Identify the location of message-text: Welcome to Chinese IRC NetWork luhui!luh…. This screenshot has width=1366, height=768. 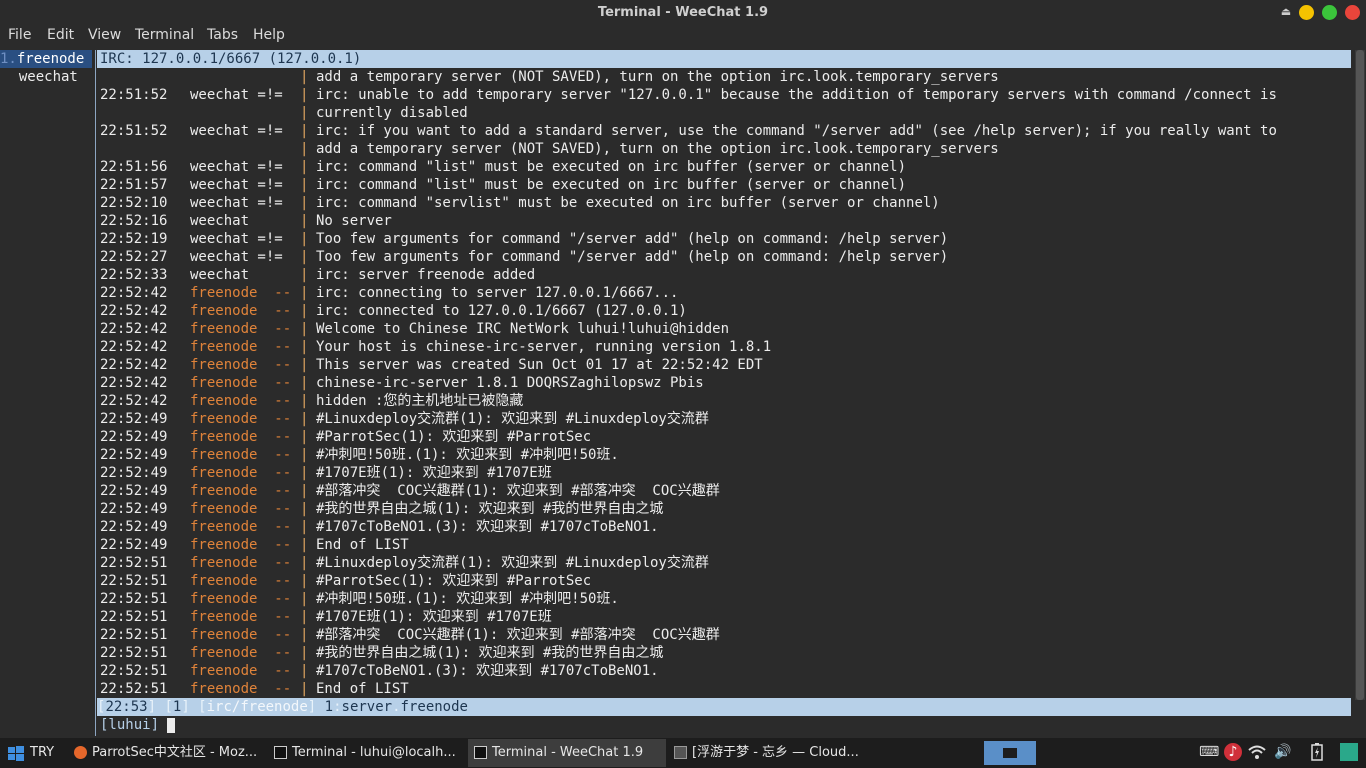
(523, 329).